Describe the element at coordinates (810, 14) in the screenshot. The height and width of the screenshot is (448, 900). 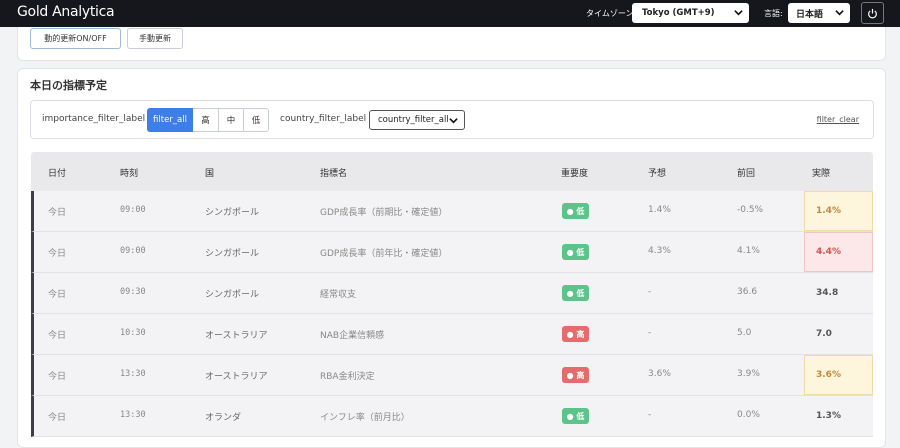
I see `language-value: 日本語` at that location.